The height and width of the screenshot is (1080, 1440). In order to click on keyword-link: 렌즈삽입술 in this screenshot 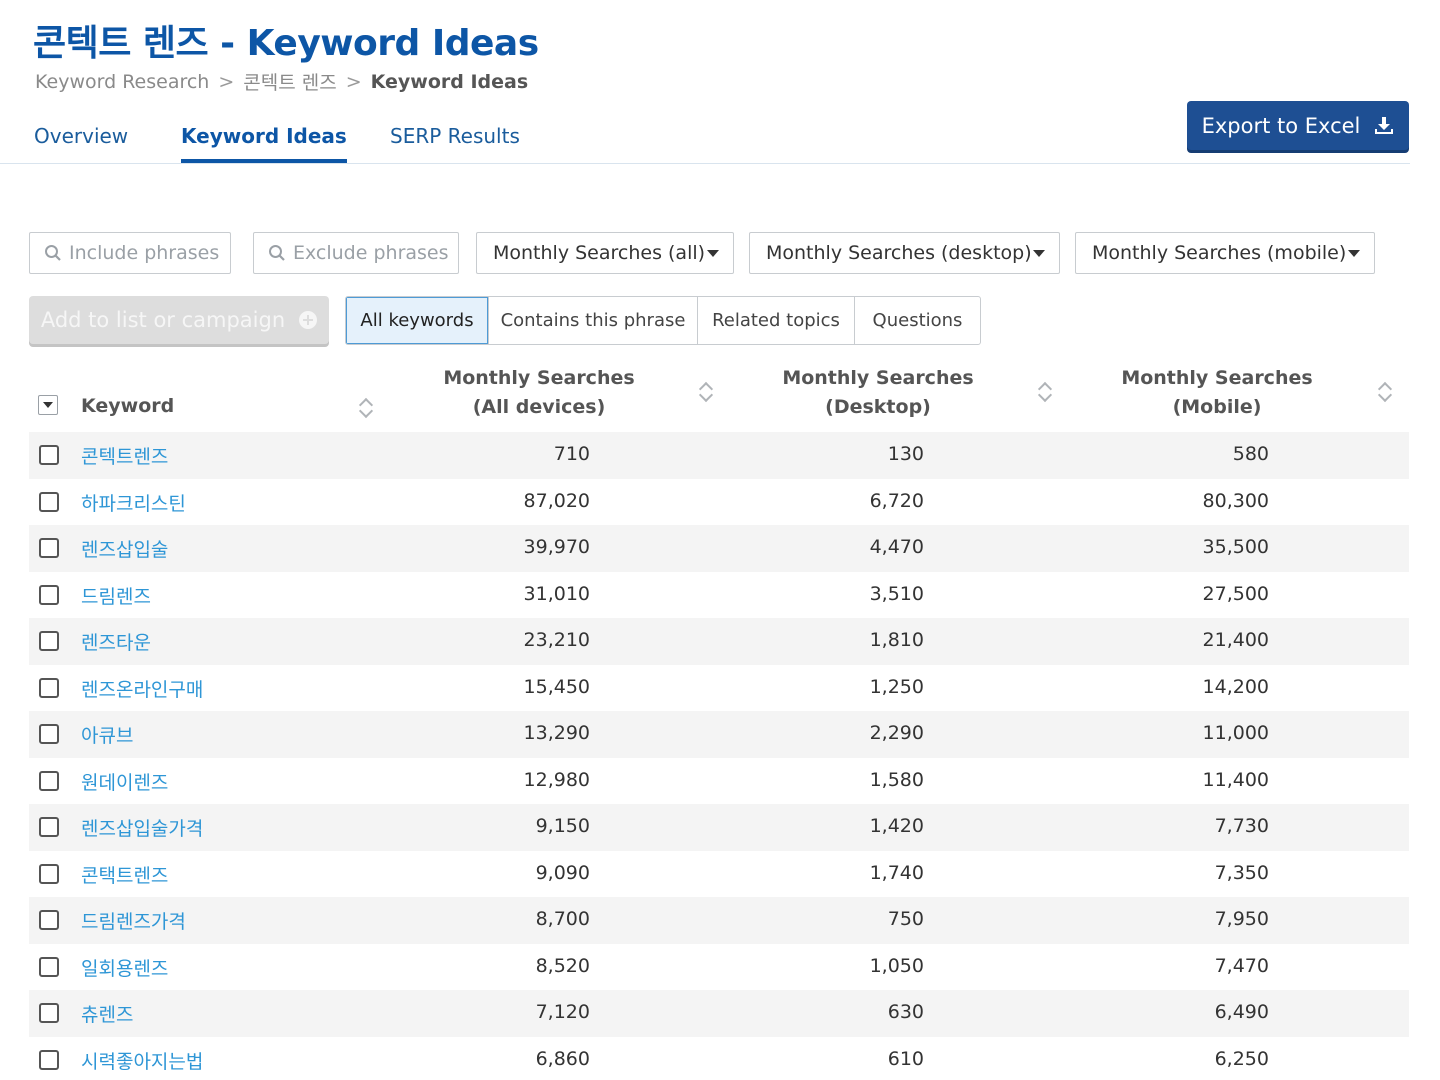, I will do `click(124, 548)`.